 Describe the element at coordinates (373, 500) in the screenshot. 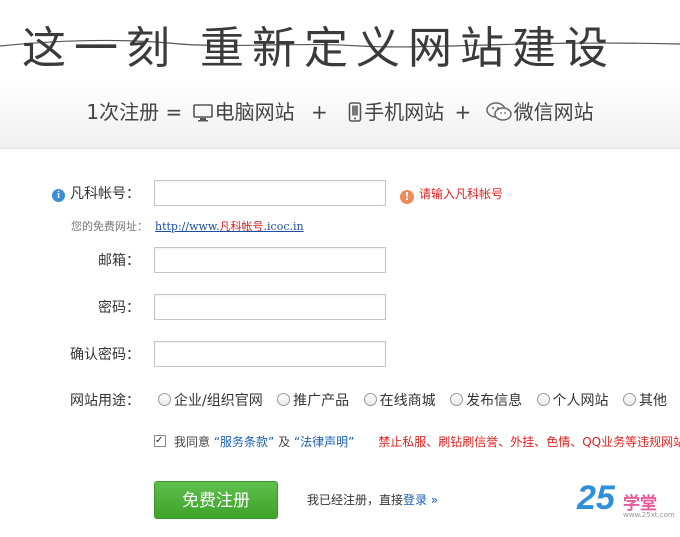

I see `login-prompt: 我已经注册，直接登录 »` at that location.